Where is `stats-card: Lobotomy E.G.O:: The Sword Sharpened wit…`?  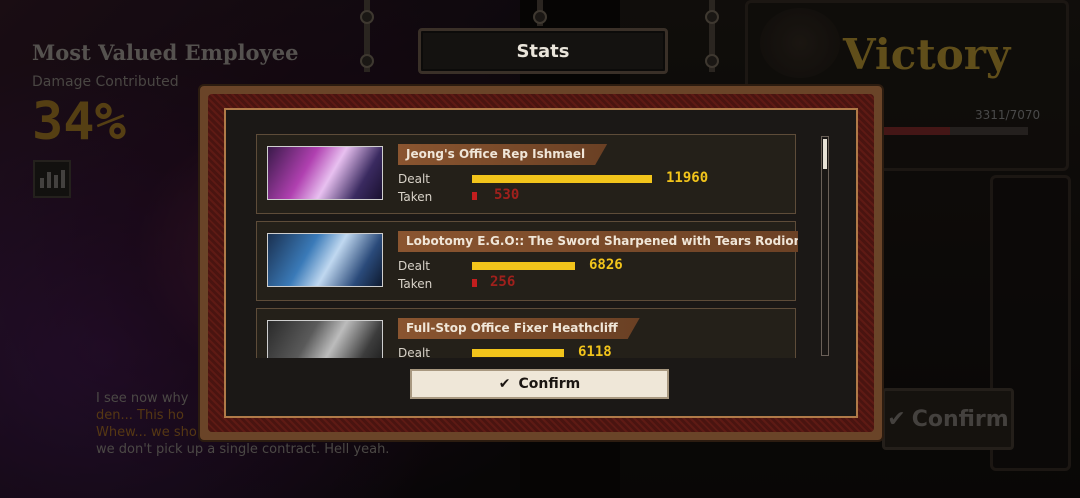 stats-card: Lobotomy E.G.O:: The Sword Sharpened wit… is located at coordinates (526, 261).